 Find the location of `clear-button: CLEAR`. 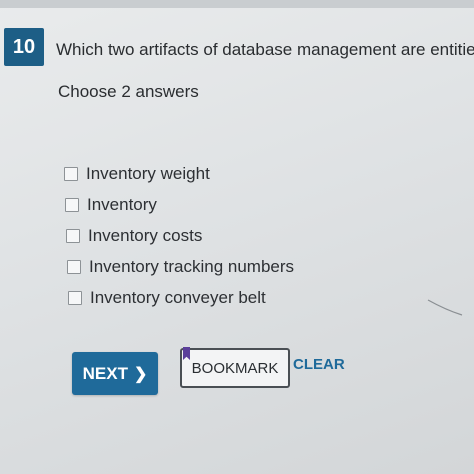

clear-button: CLEAR is located at coordinates (319, 364).